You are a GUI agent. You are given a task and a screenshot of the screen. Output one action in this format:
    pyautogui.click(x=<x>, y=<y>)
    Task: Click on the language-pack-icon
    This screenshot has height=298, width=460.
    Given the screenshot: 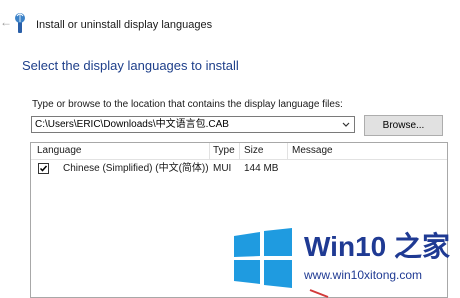 What is the action you would take?
    pyautogui.click(x=20, y=23)
    